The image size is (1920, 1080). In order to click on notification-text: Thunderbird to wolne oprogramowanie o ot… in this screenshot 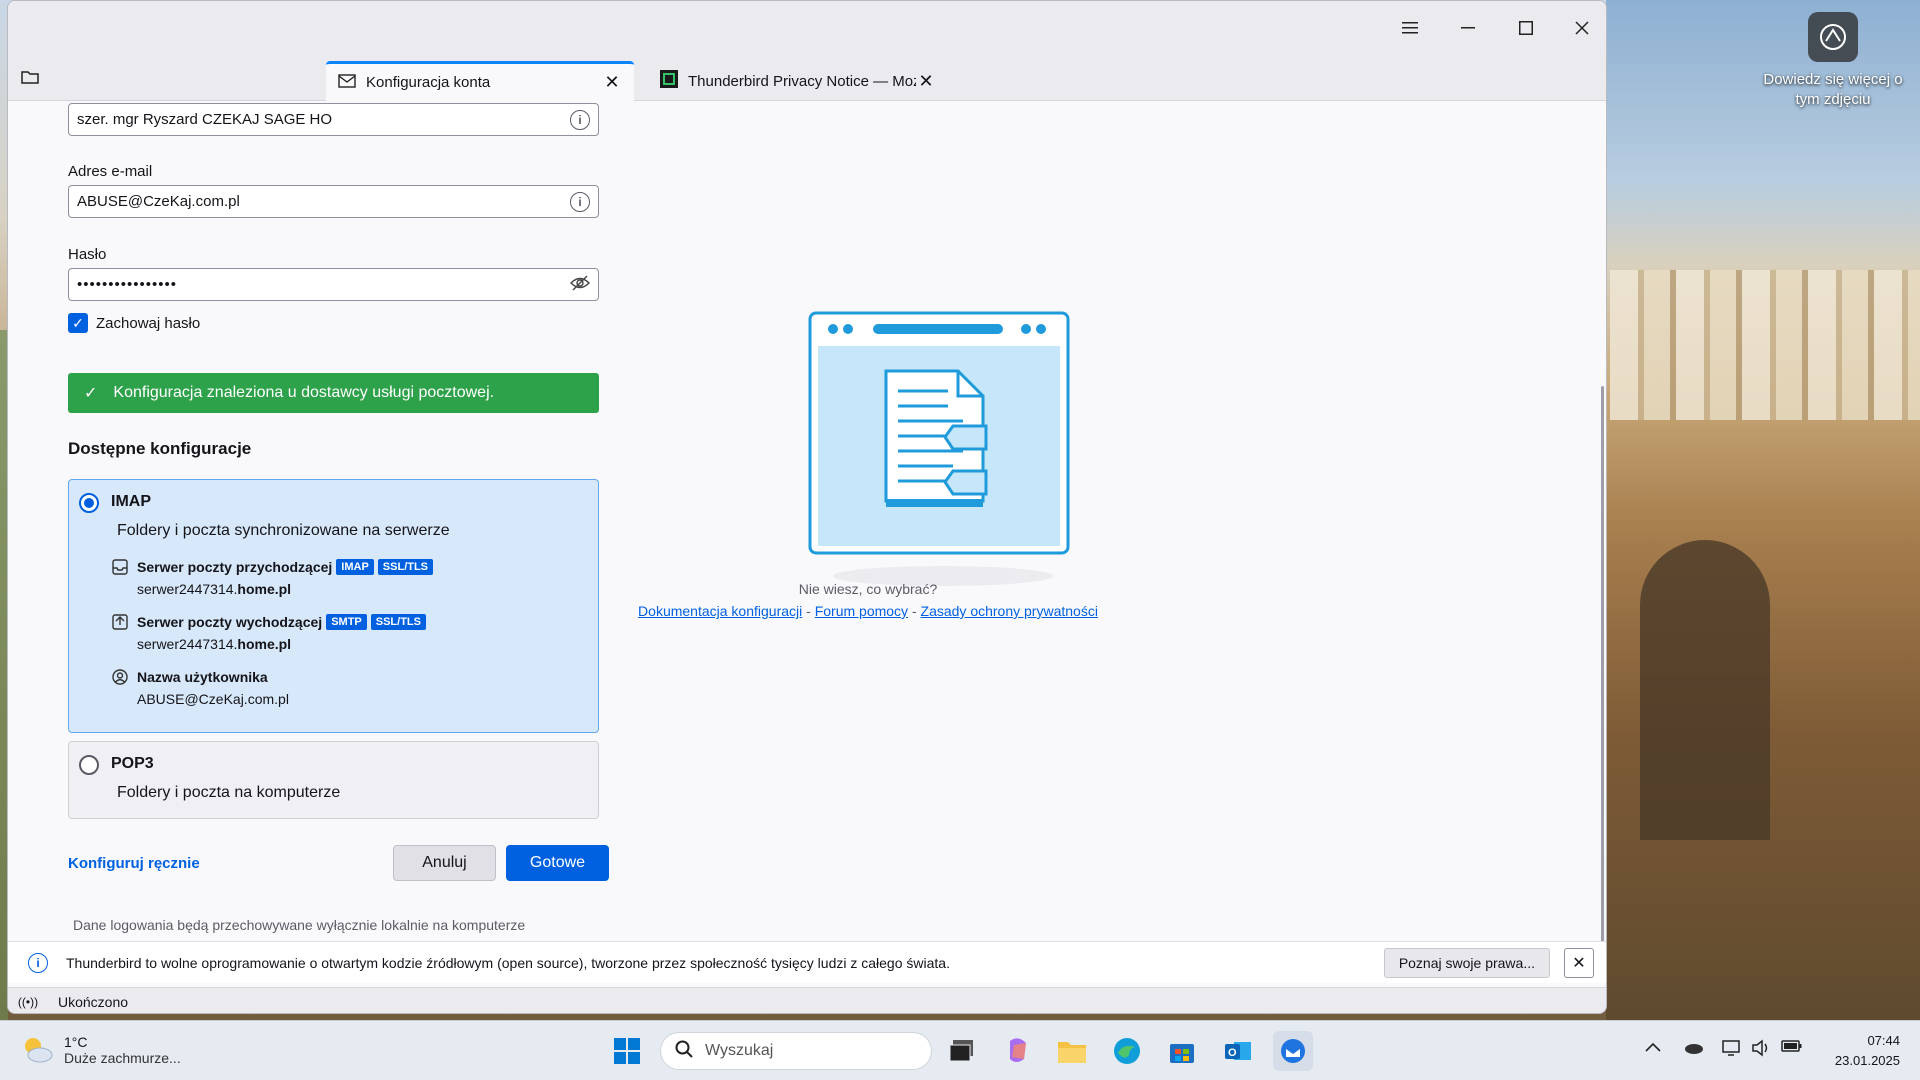, I will do `click(508, 962)`.